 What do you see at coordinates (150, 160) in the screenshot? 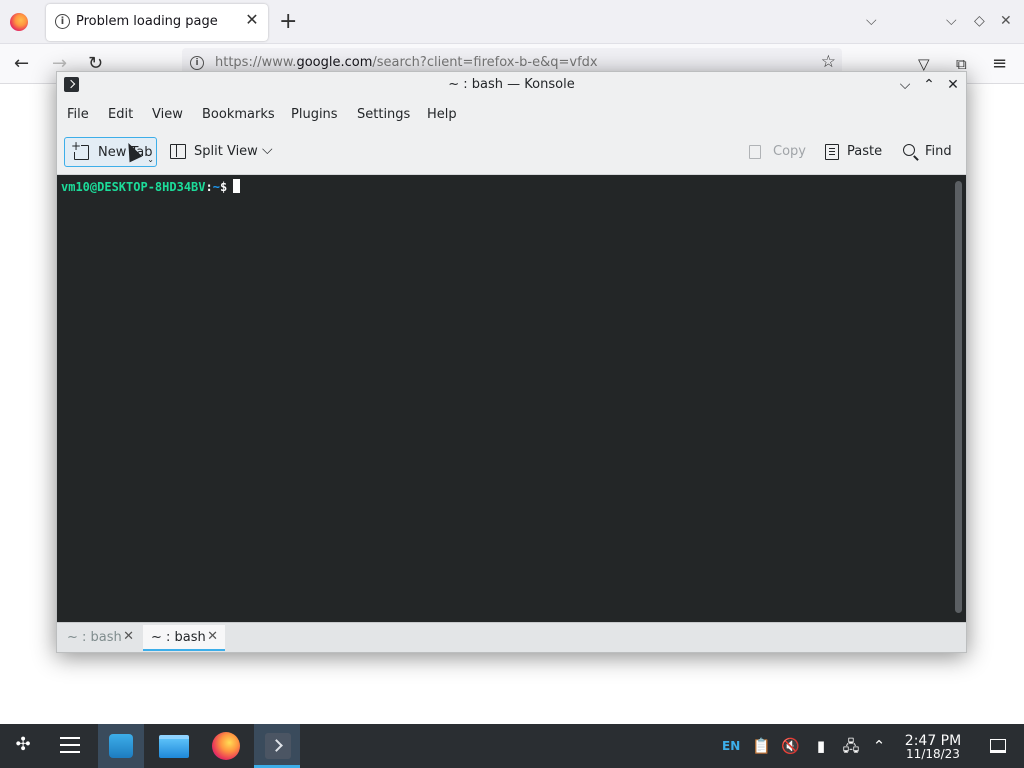
I see `dropdown-caret-icon: ⌄` at bounding box center [150, 160].